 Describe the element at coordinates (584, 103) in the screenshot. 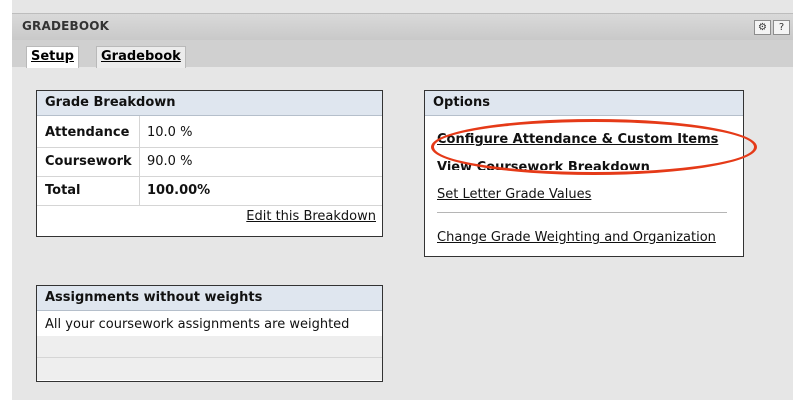

I see `options-title: Options` at that location.